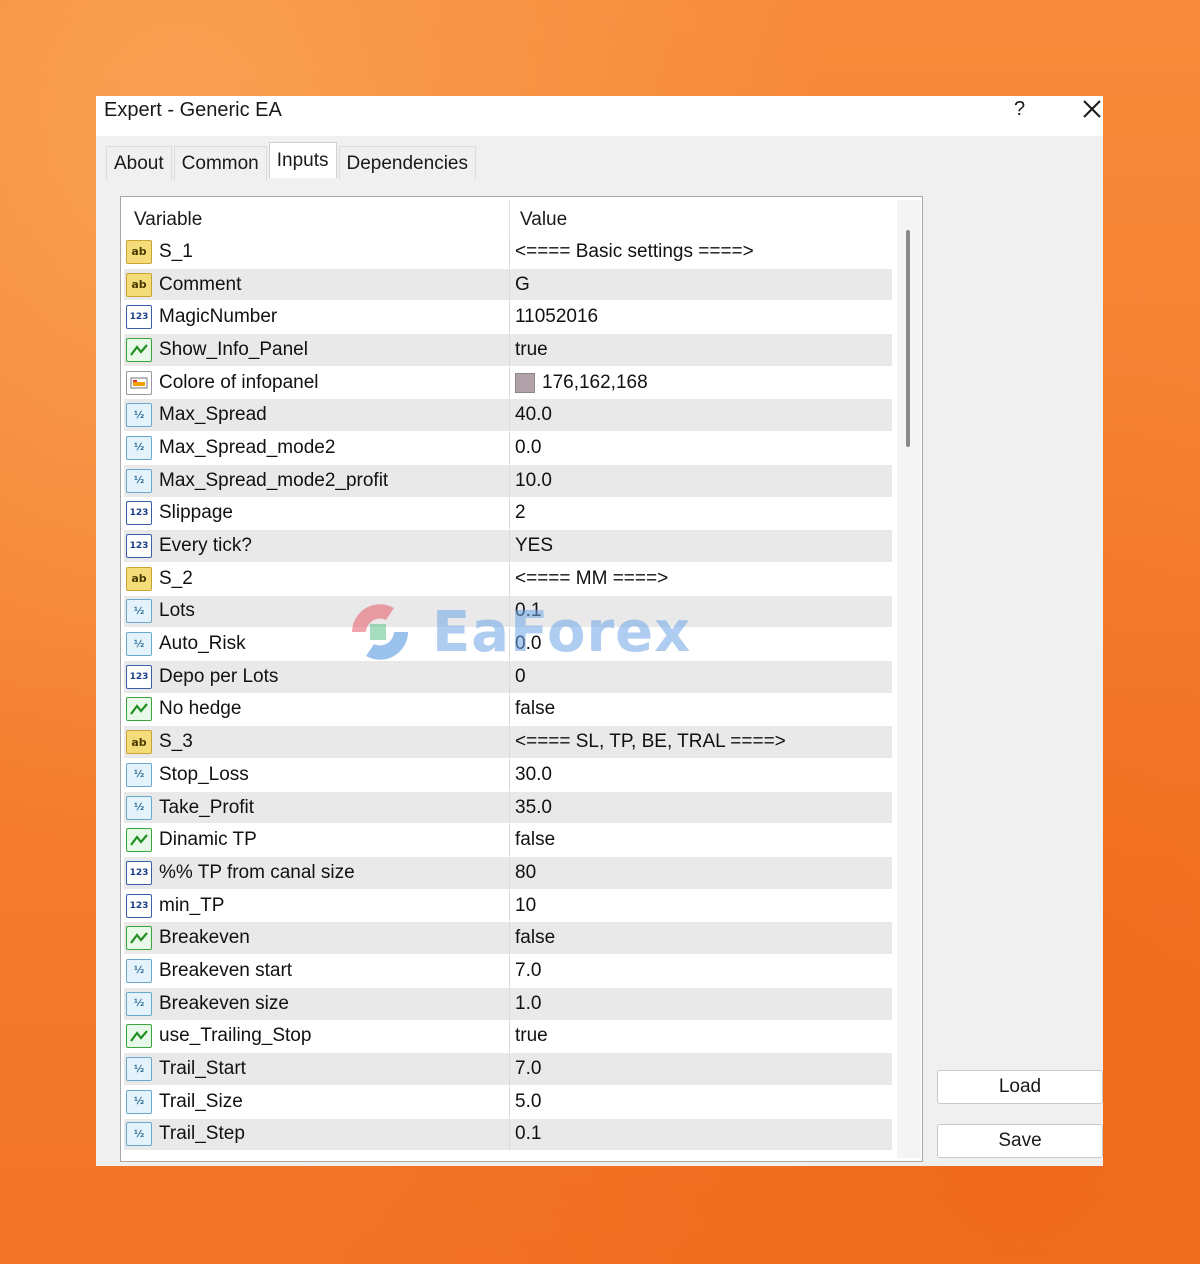 The image size is (1200, 1264). Describe the element at coordinates (1020, 1141) in the screenshot. I see `save-button: Save` at that location.